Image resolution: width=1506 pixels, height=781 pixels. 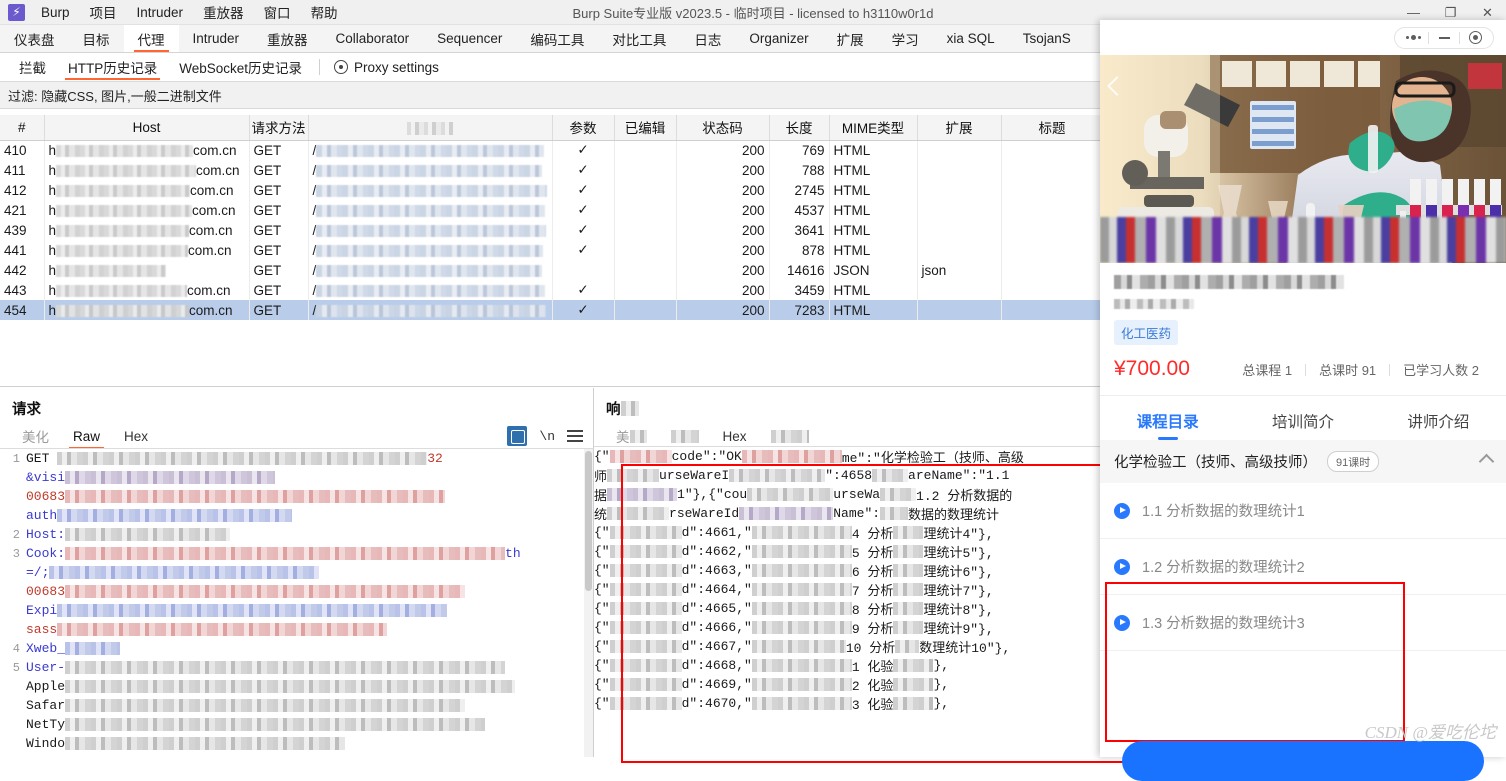 What do you see at coordinates (873, 128) in the screenshot?
I see `col-mime: MIME类型` at bounding box center [873, 128].